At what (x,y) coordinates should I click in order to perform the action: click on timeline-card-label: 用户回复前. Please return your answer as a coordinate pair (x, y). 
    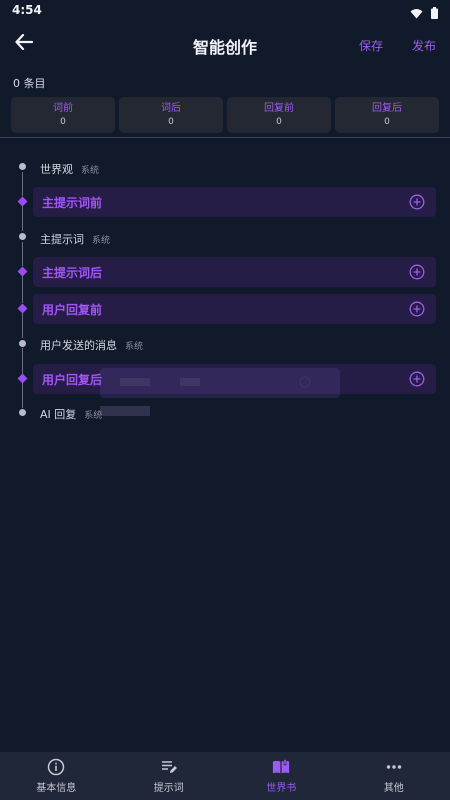
    Looking at the image, I should click on (72, 309).